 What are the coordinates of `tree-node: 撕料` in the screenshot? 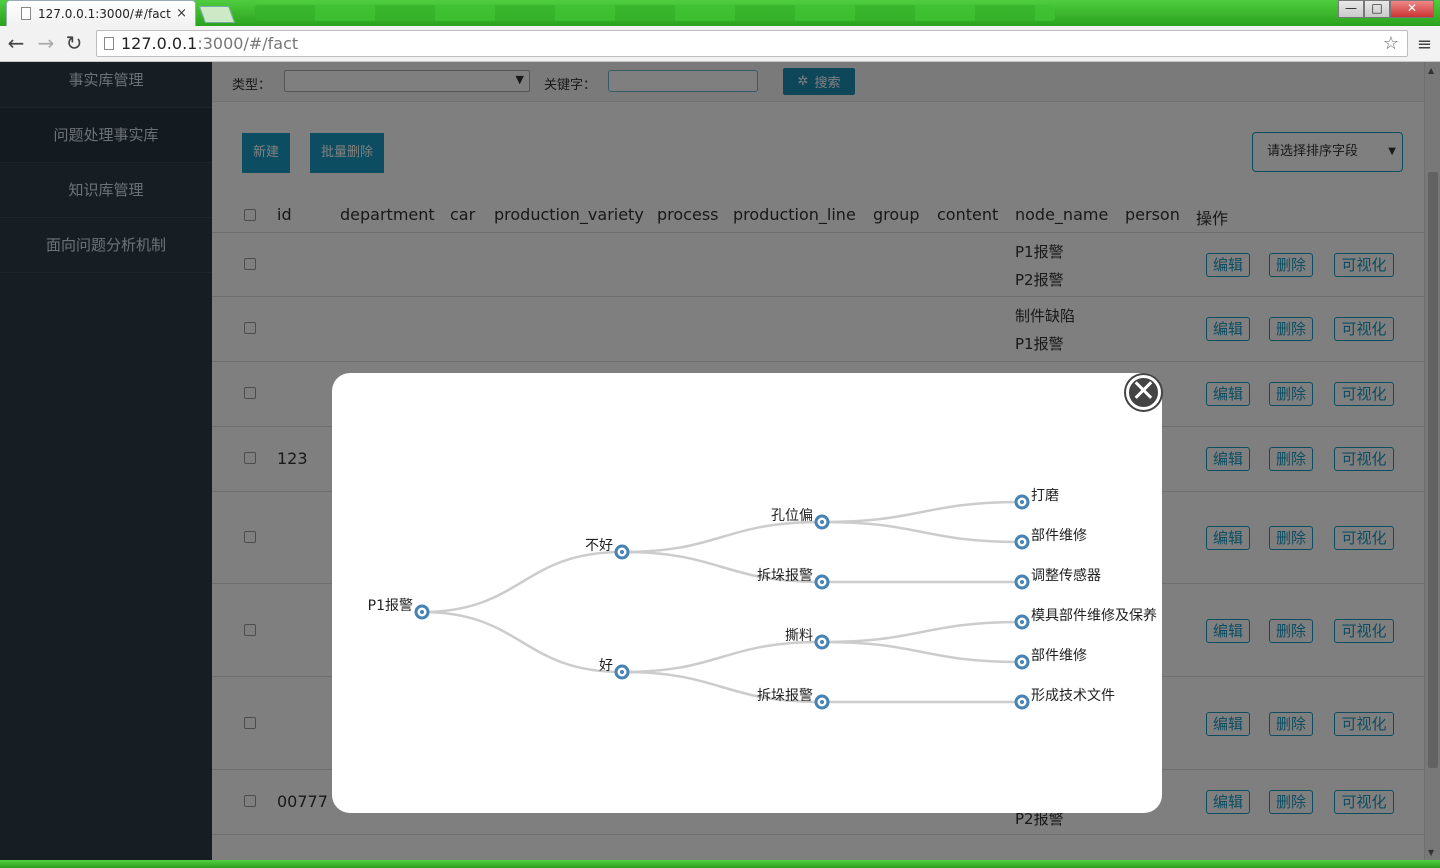 It's located at (807, 639).